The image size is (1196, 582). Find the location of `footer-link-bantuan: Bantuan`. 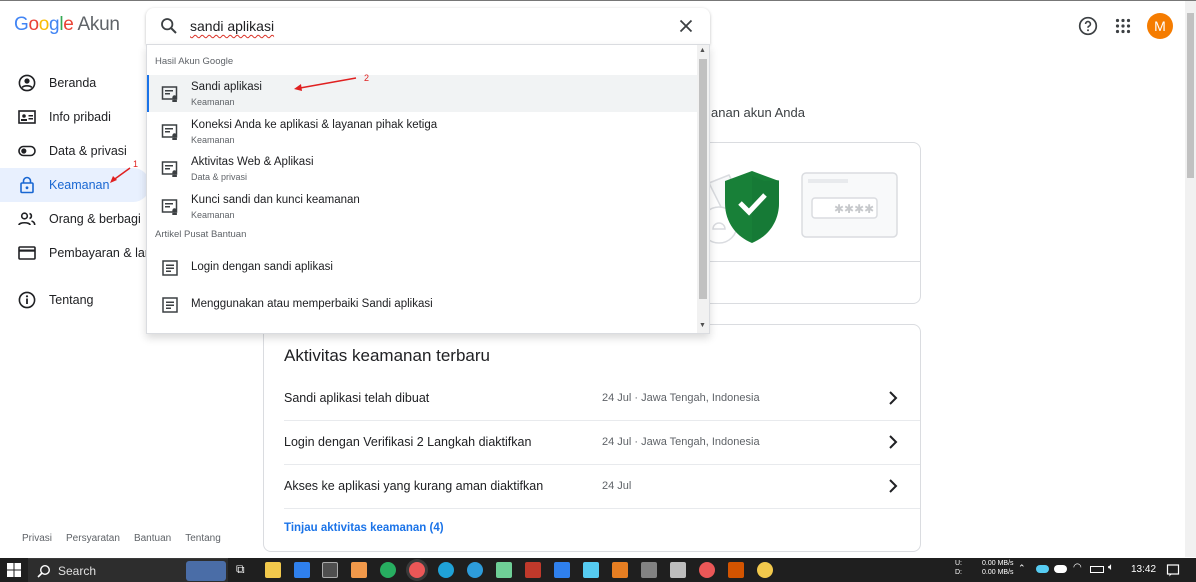

footer-link-bantuan: Bantuan is located at coordinates (152, 538).